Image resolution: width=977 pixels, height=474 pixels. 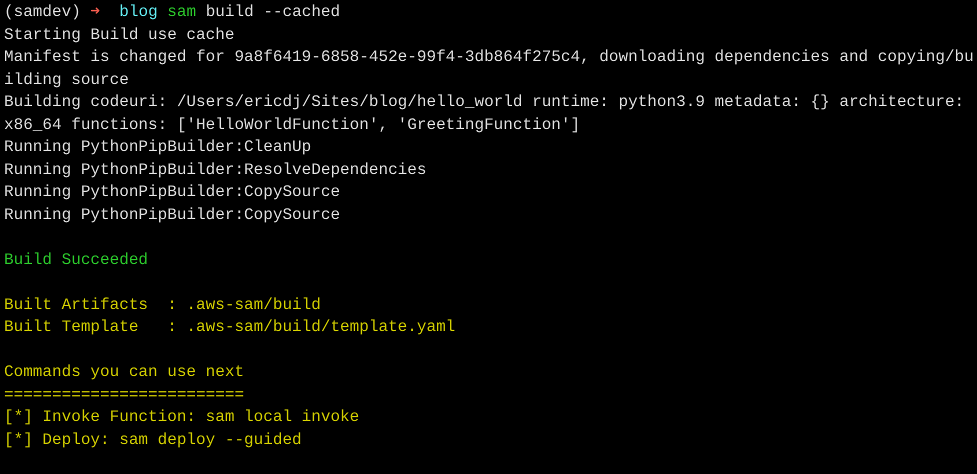 What do you see at coordinates (215, 170) in the screenshot?
I see `output-line: Running PythonPipBuilder:ResolveDependencies` at bounding box center [215, 170].